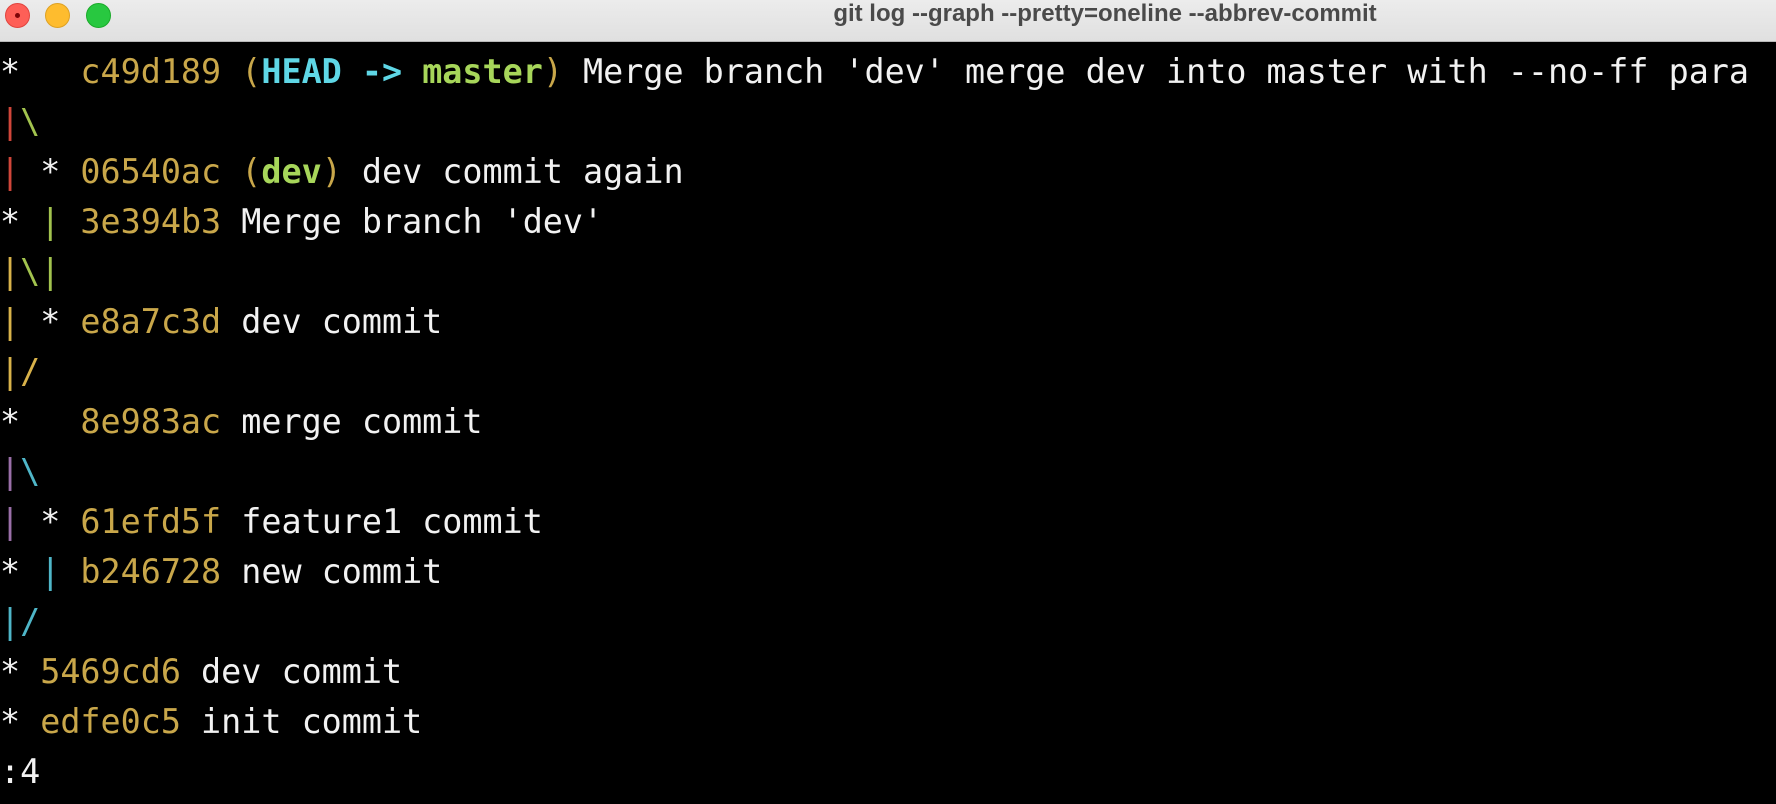 Image resolution: width=1776 pixels, height=804 pixels. I want to click on head-ref: HEAD ->, so click(342, 71).